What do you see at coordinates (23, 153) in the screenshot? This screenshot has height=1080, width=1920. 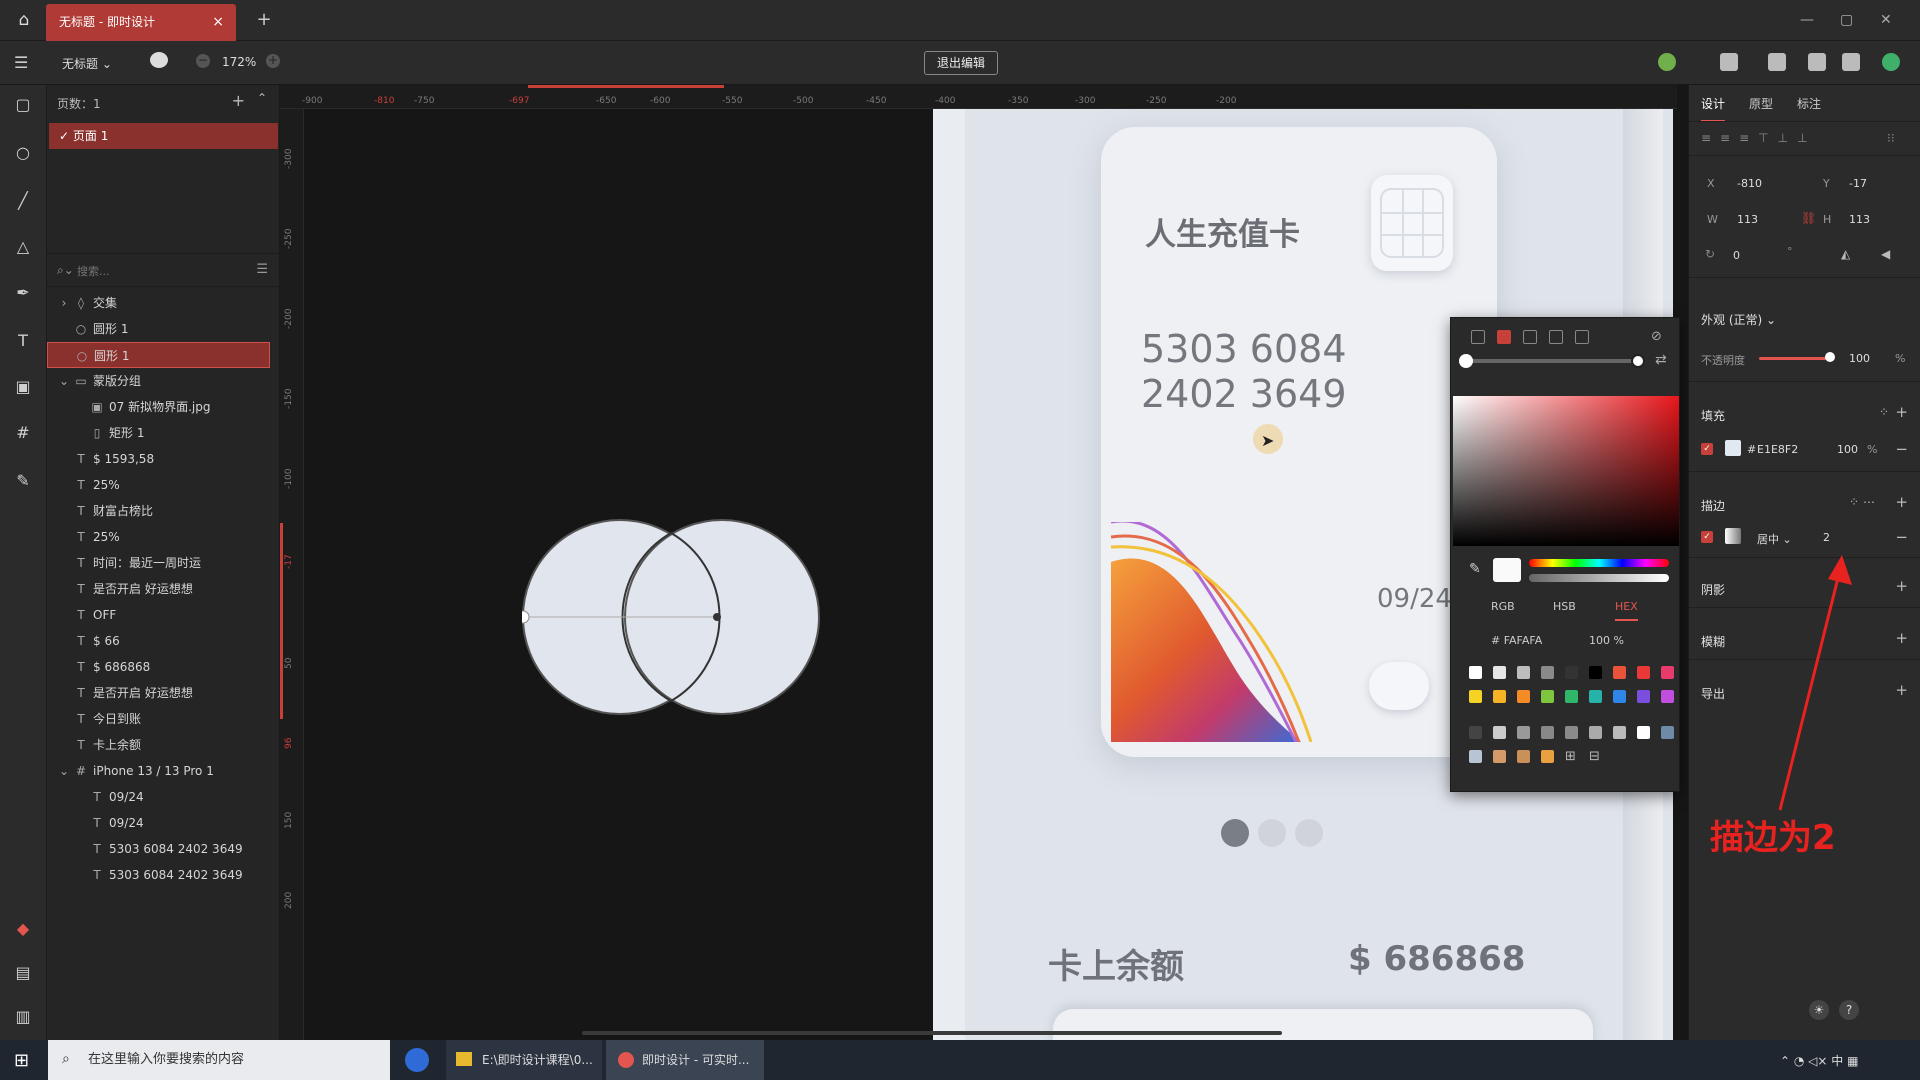 I see `ellipse-tool-icon: ○` at bounding box center [23, 153].